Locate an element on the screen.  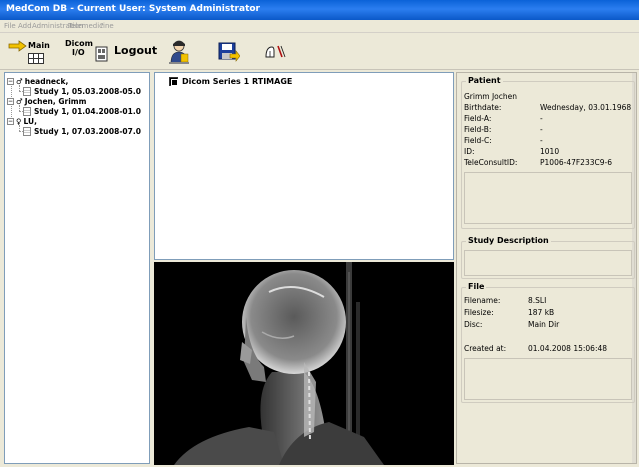
dicom-io-button: Dicom I/O is located at coordinates (78, 52).